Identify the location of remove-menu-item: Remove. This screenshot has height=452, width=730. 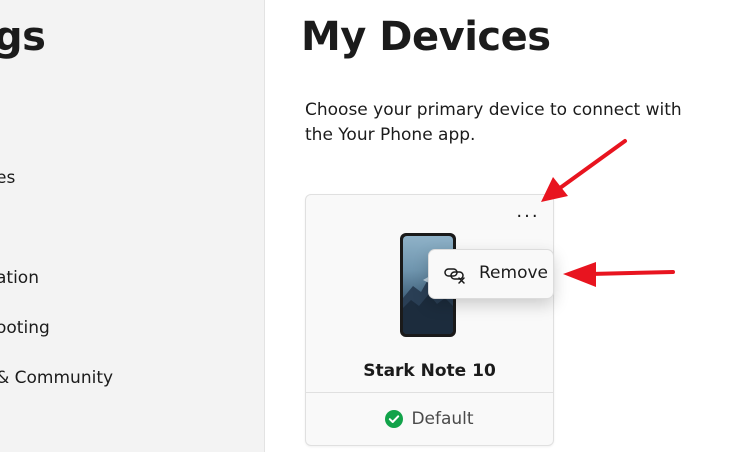
(491, 274).